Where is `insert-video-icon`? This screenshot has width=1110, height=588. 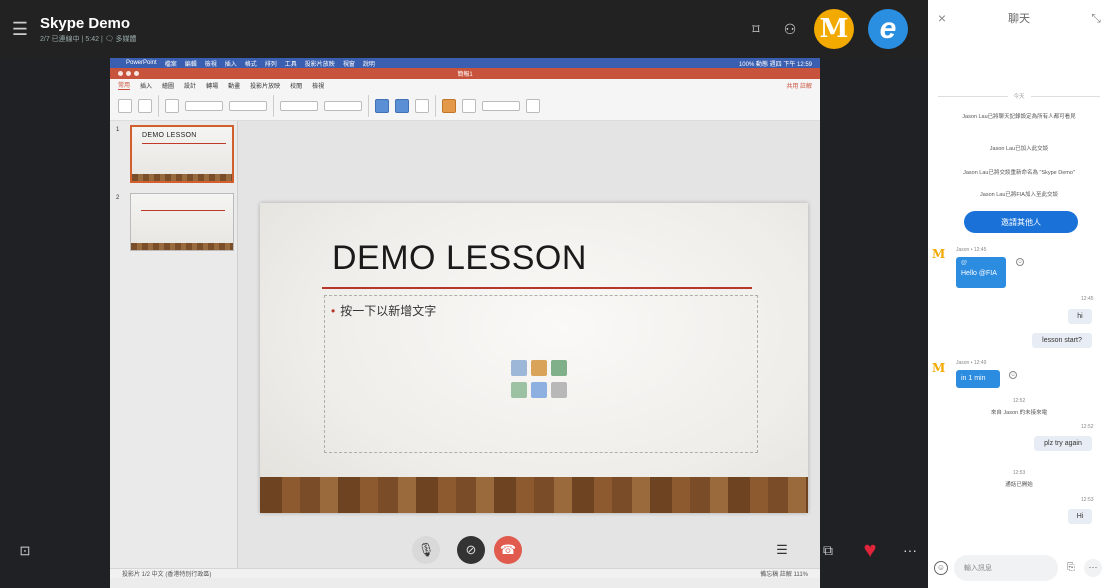 insert-video-icon is located at coordinates (559, 389).